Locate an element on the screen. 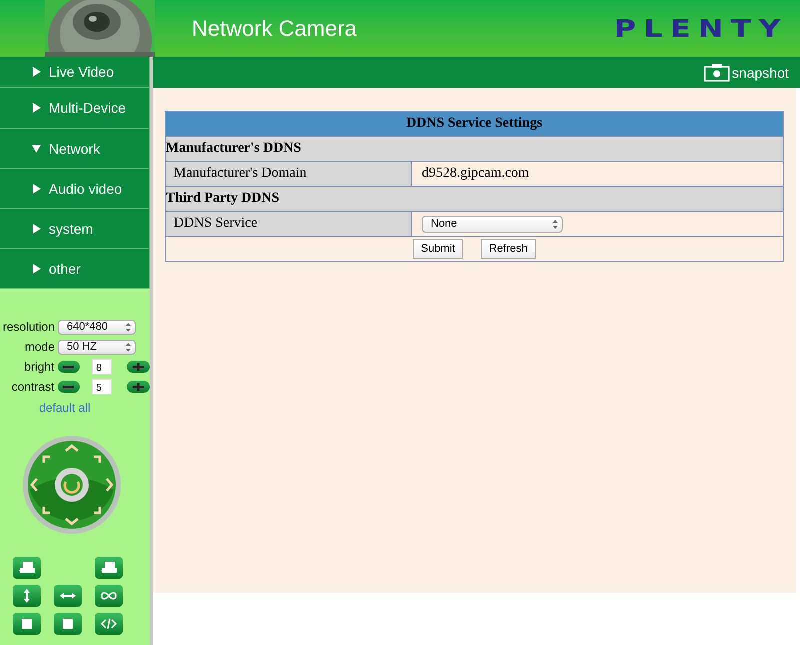 The image size is (800, 645). table-title: DDNS Service Settings is located at coordinates (475, 124).